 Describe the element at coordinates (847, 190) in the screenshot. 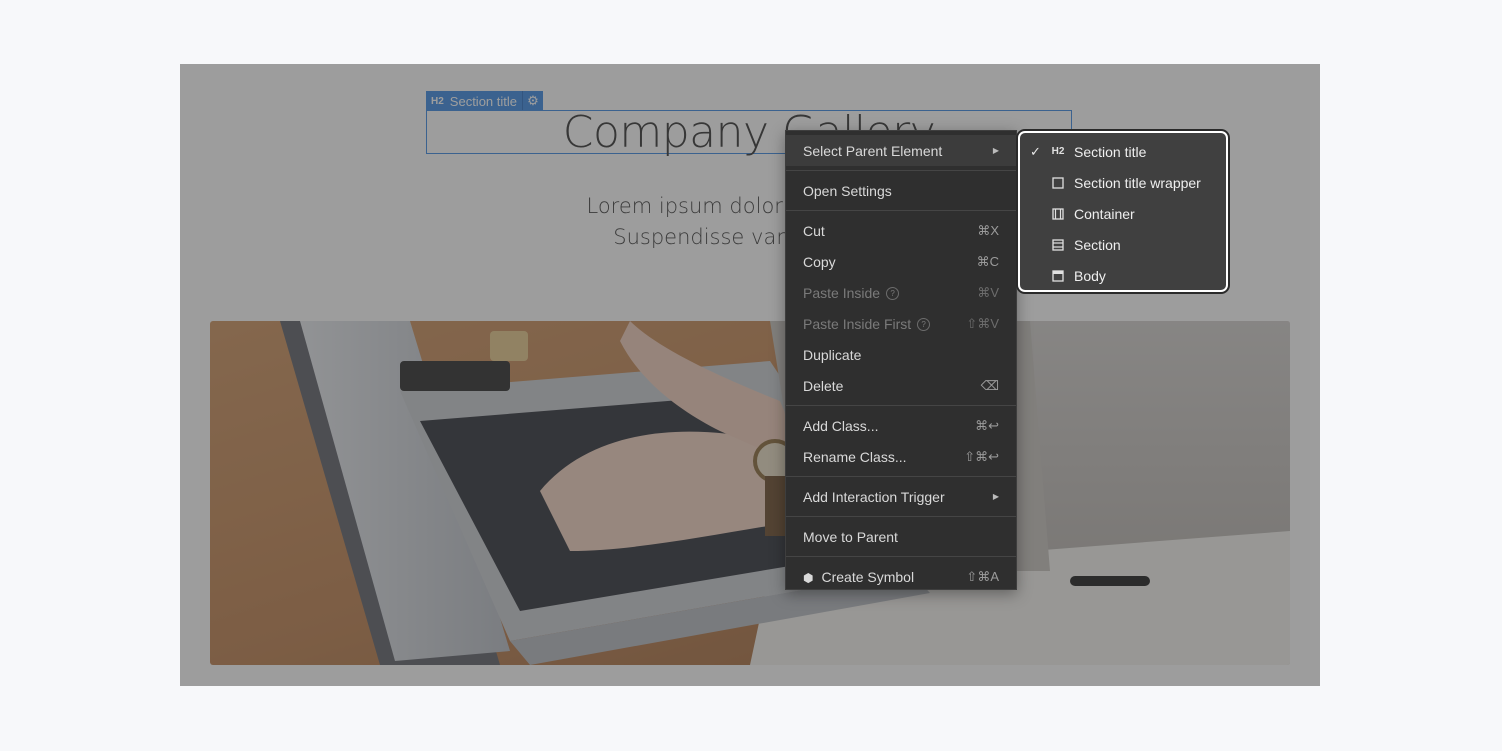

I see `menu-item-label: Open Settings` at that location.